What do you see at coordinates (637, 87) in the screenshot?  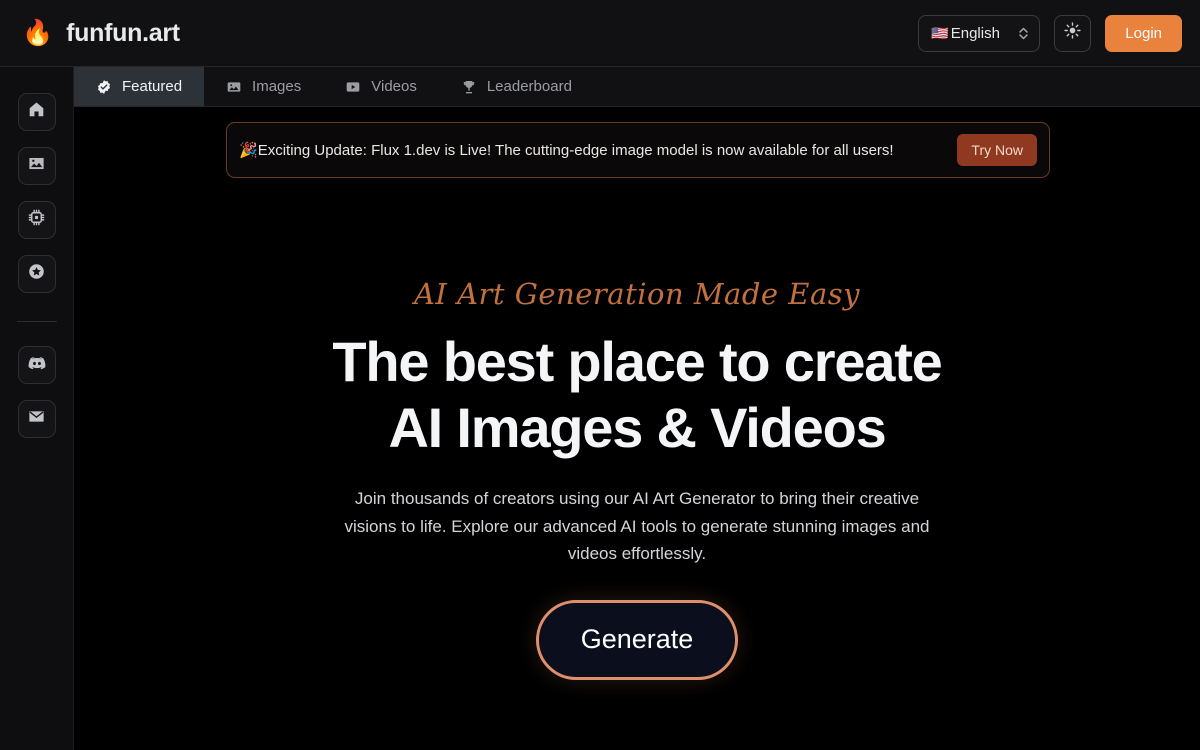 I see `content-tabs: Featured Images Videos Leaderboard` at bounding box center [637, 87].